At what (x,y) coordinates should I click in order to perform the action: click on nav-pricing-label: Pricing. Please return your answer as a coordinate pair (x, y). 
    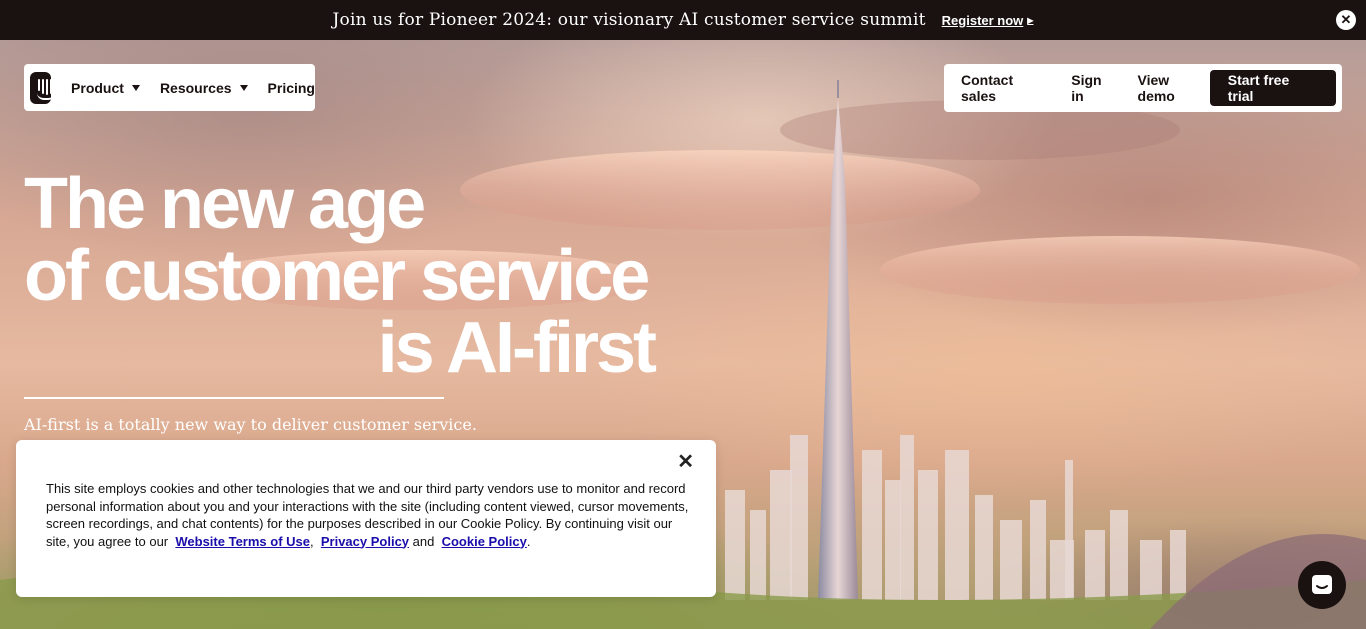
    Looking at the image, I should click on (291, 87).